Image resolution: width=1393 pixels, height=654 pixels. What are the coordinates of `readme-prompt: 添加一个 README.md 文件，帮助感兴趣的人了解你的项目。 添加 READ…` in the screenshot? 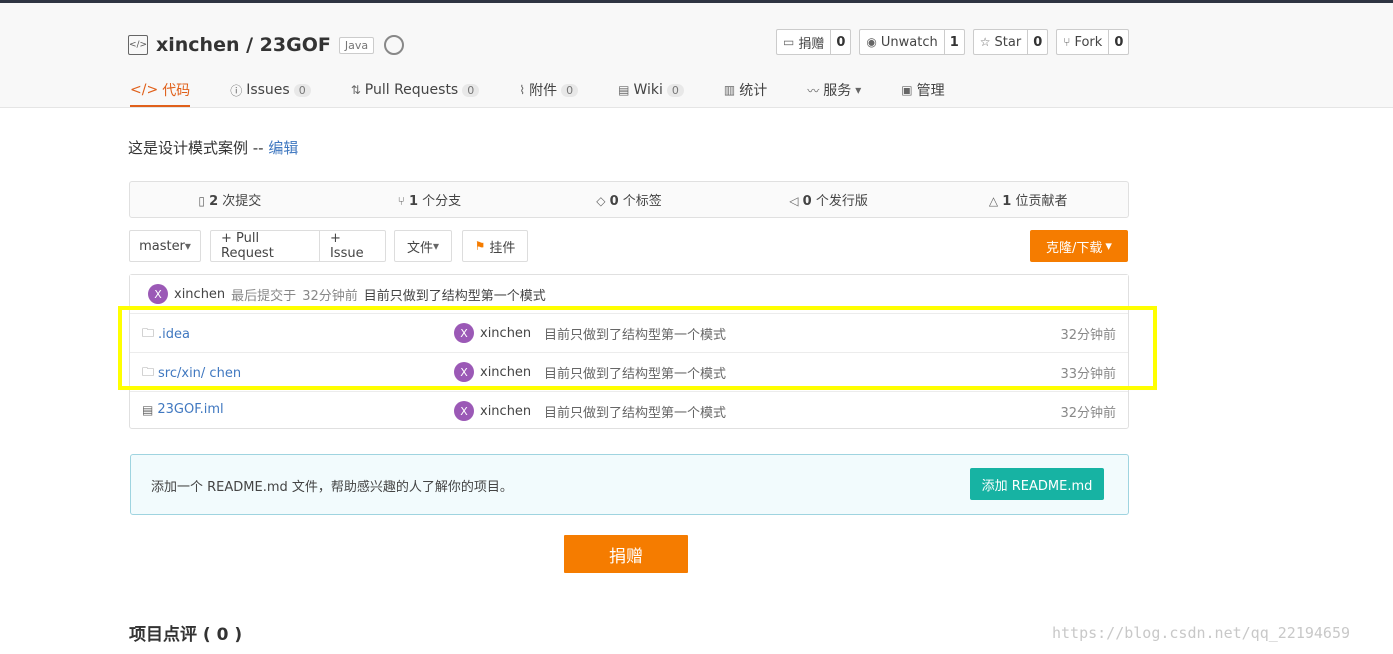 It's located at (629, 484).